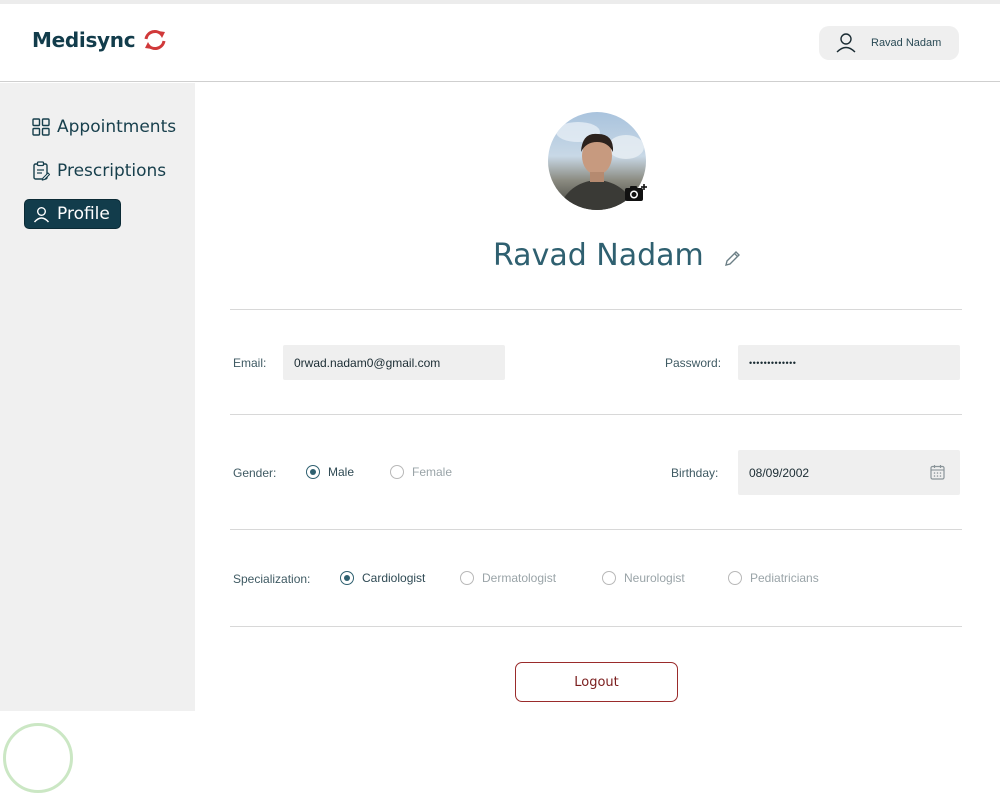  What do you see at coordinates (432, 472) in the screenshot?
I see `radio-label: Female` at bounding box center [432, 472].